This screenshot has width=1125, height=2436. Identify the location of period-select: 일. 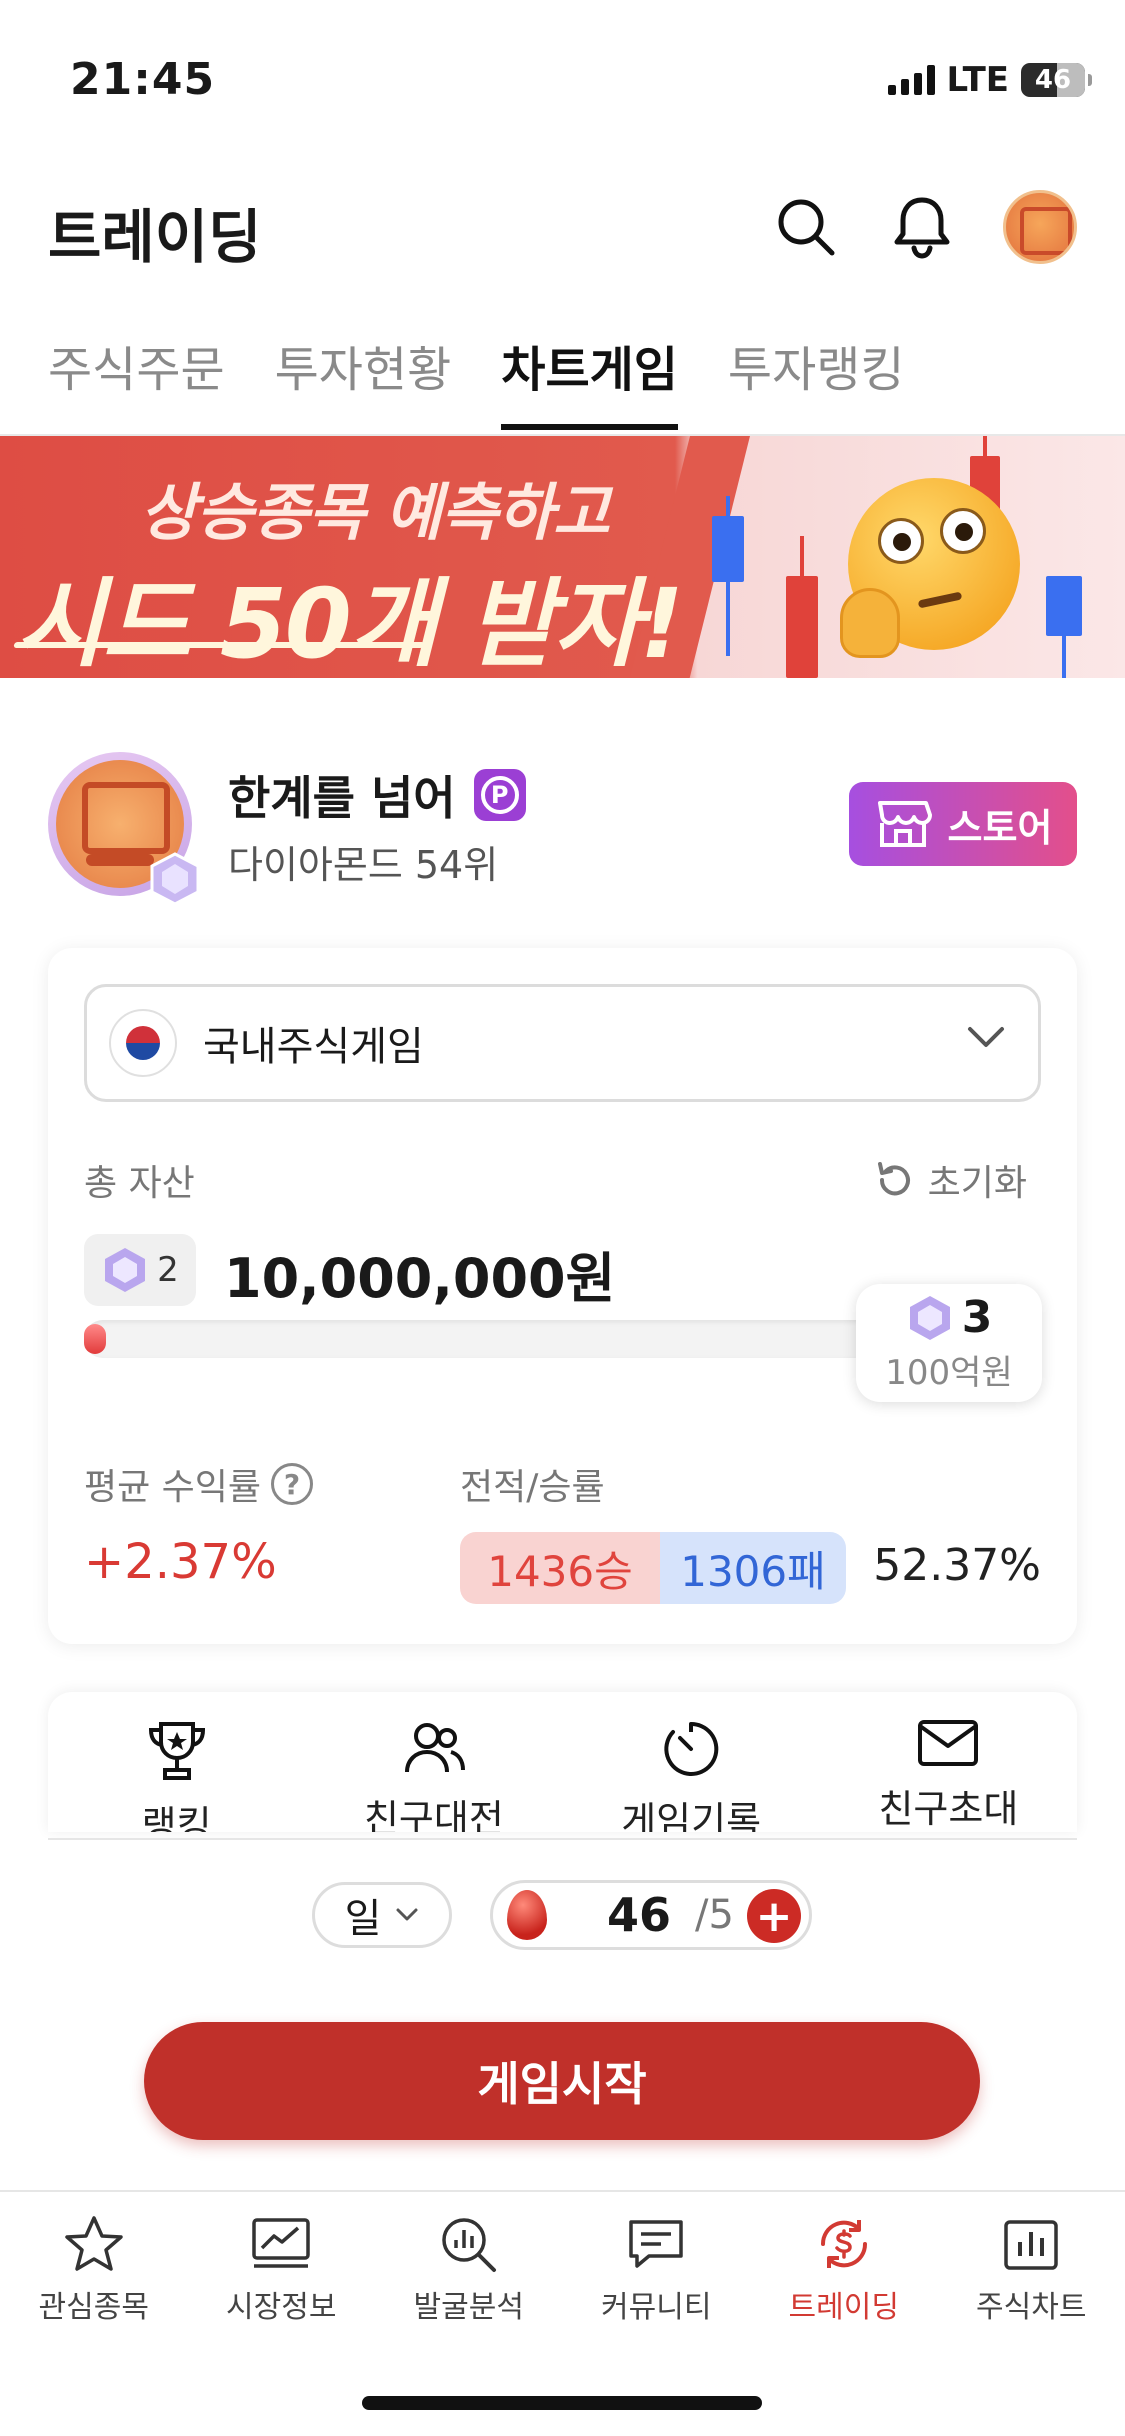
(382, 1915).